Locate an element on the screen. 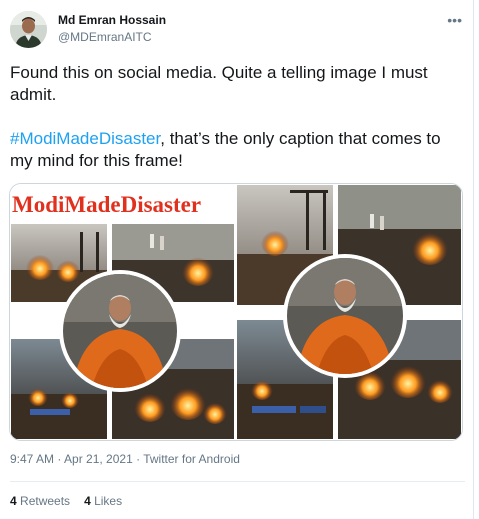 This screenshot has width=479, height=519. divider is located at coordinates (237, 481).